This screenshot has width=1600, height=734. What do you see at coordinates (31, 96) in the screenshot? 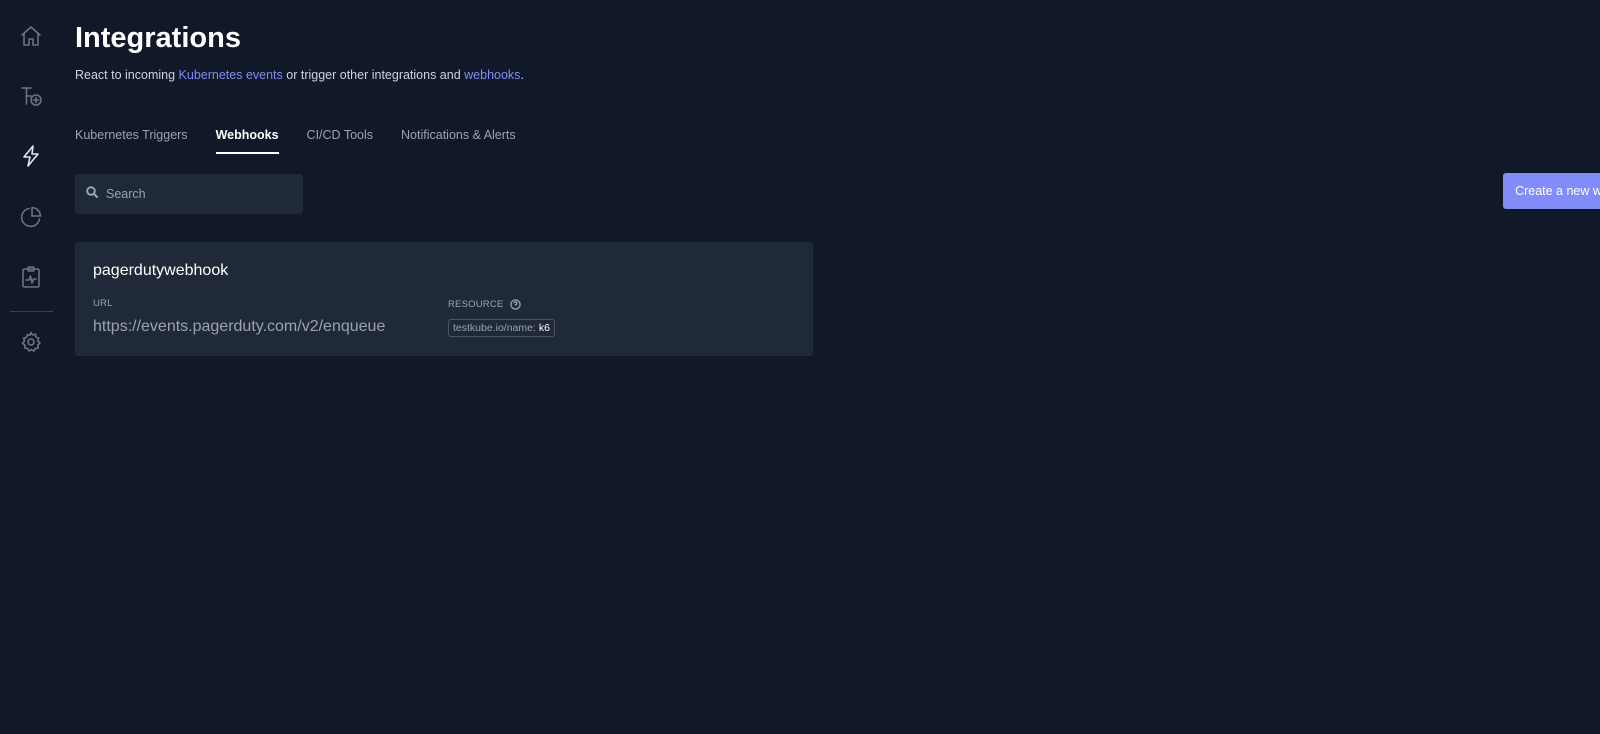
I see `add-flow-icon` at bounding box center [31, 96].